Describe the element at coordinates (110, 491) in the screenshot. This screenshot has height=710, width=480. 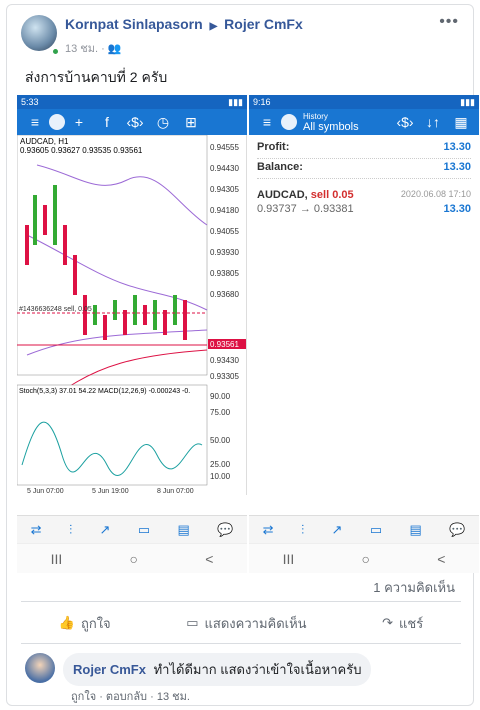
I see `time-label: 5 Jun 19:00` at that location.